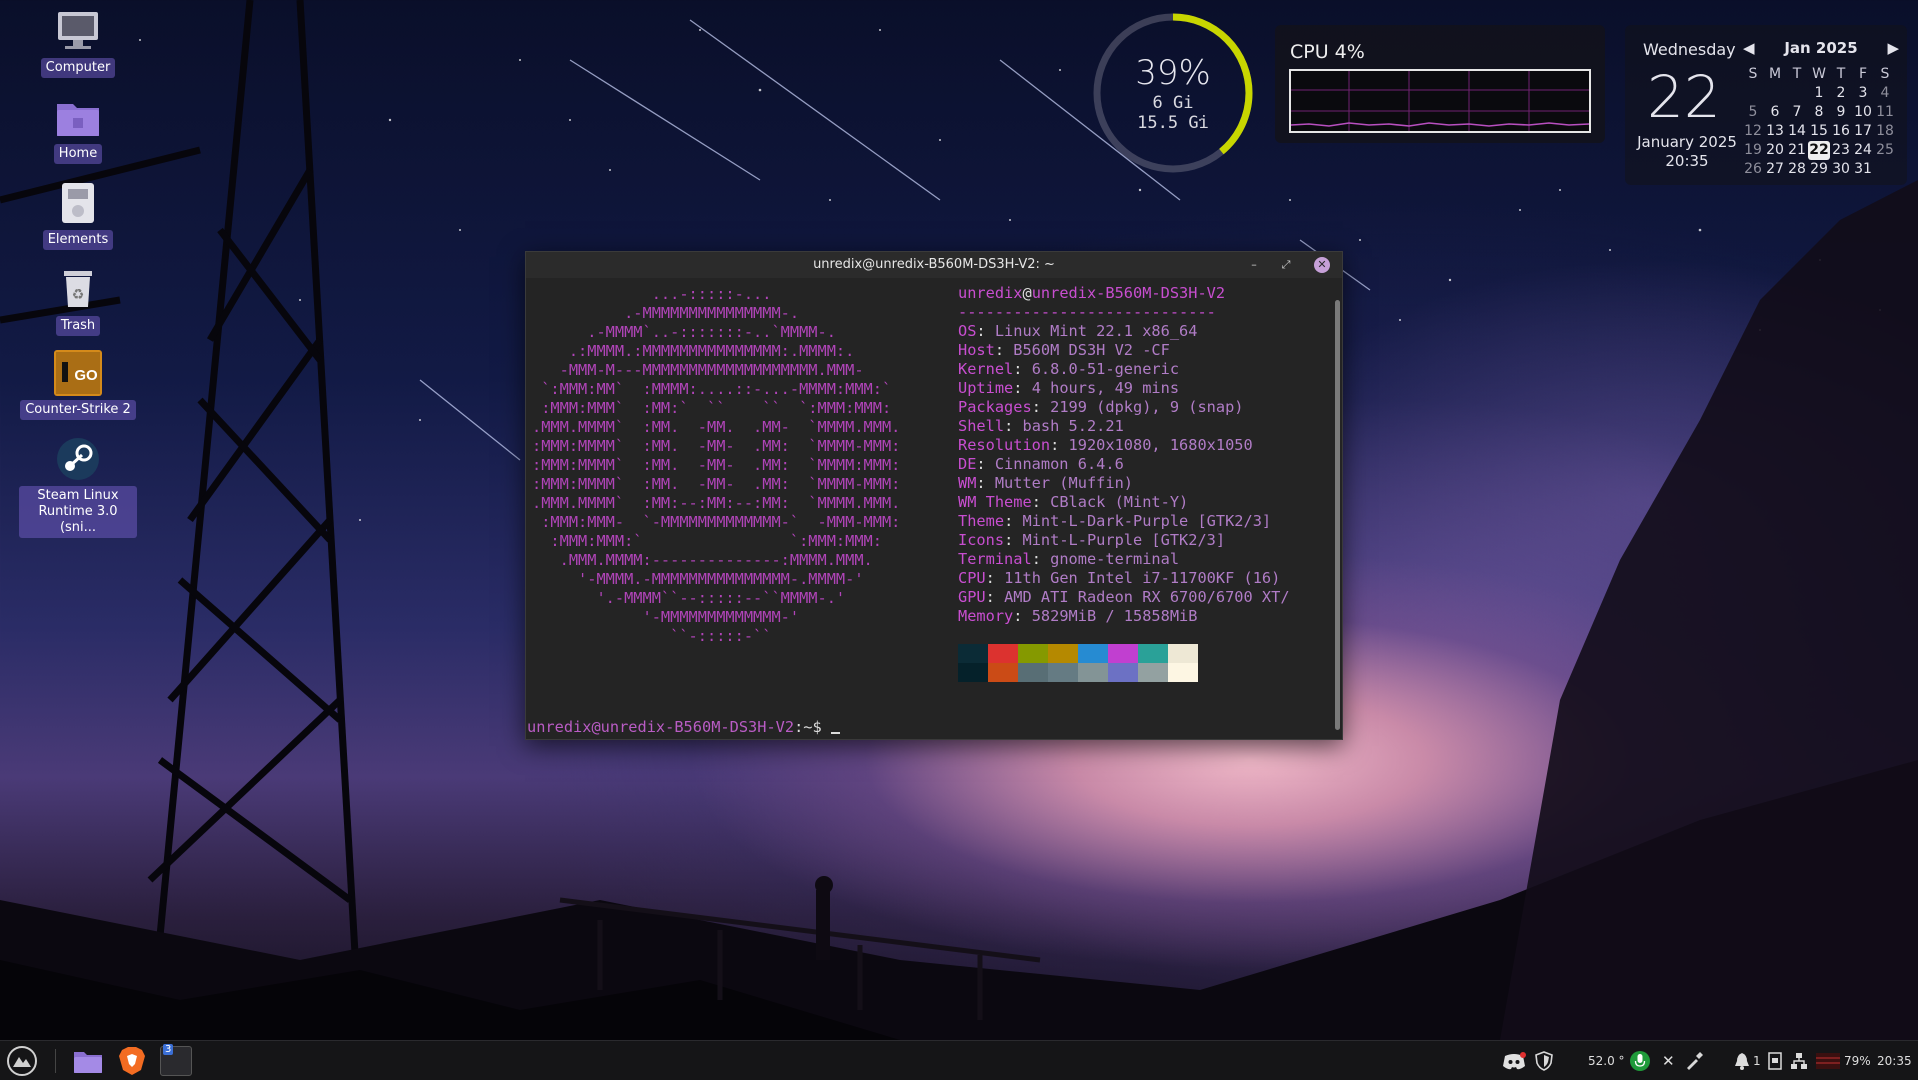 Image resolution: width=1918 pixels, height=1080 pixels. Describe the element at coordinates (1841, 150) in the screenshot. I see `calendar-day-cell: 23` at that location.